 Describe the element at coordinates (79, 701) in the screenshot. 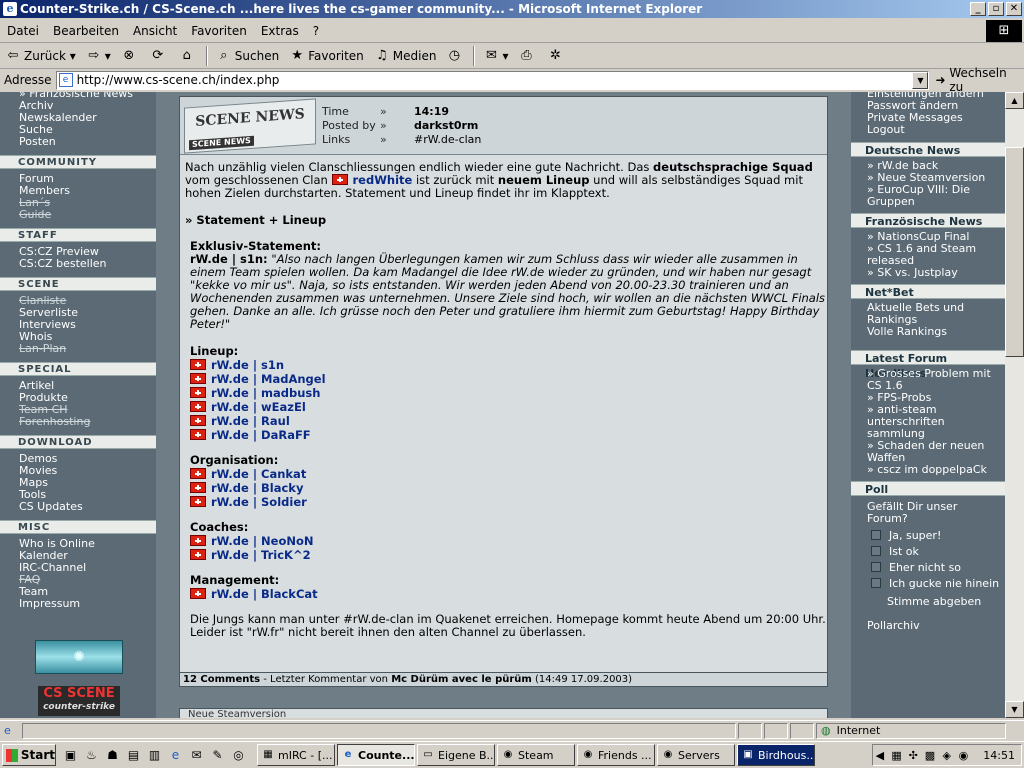

I see `cs-scene-banner: CS SCENE counter-strike` at that location.